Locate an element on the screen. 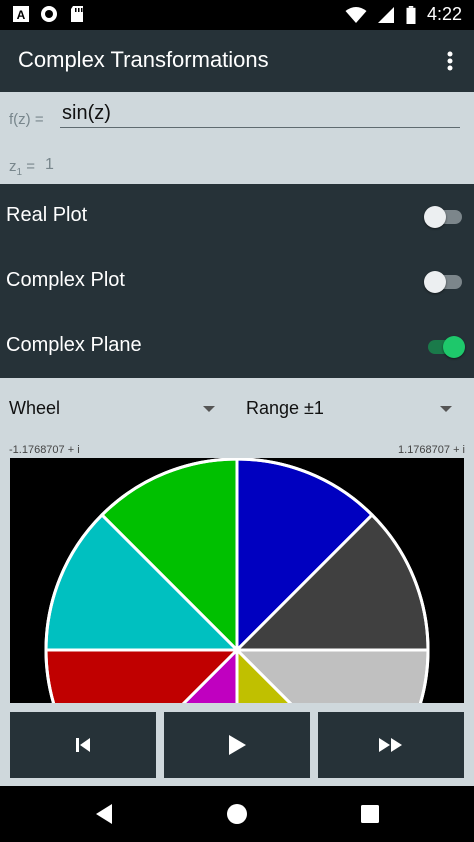  a-box-icon: A is located at coordinates (21, 14).